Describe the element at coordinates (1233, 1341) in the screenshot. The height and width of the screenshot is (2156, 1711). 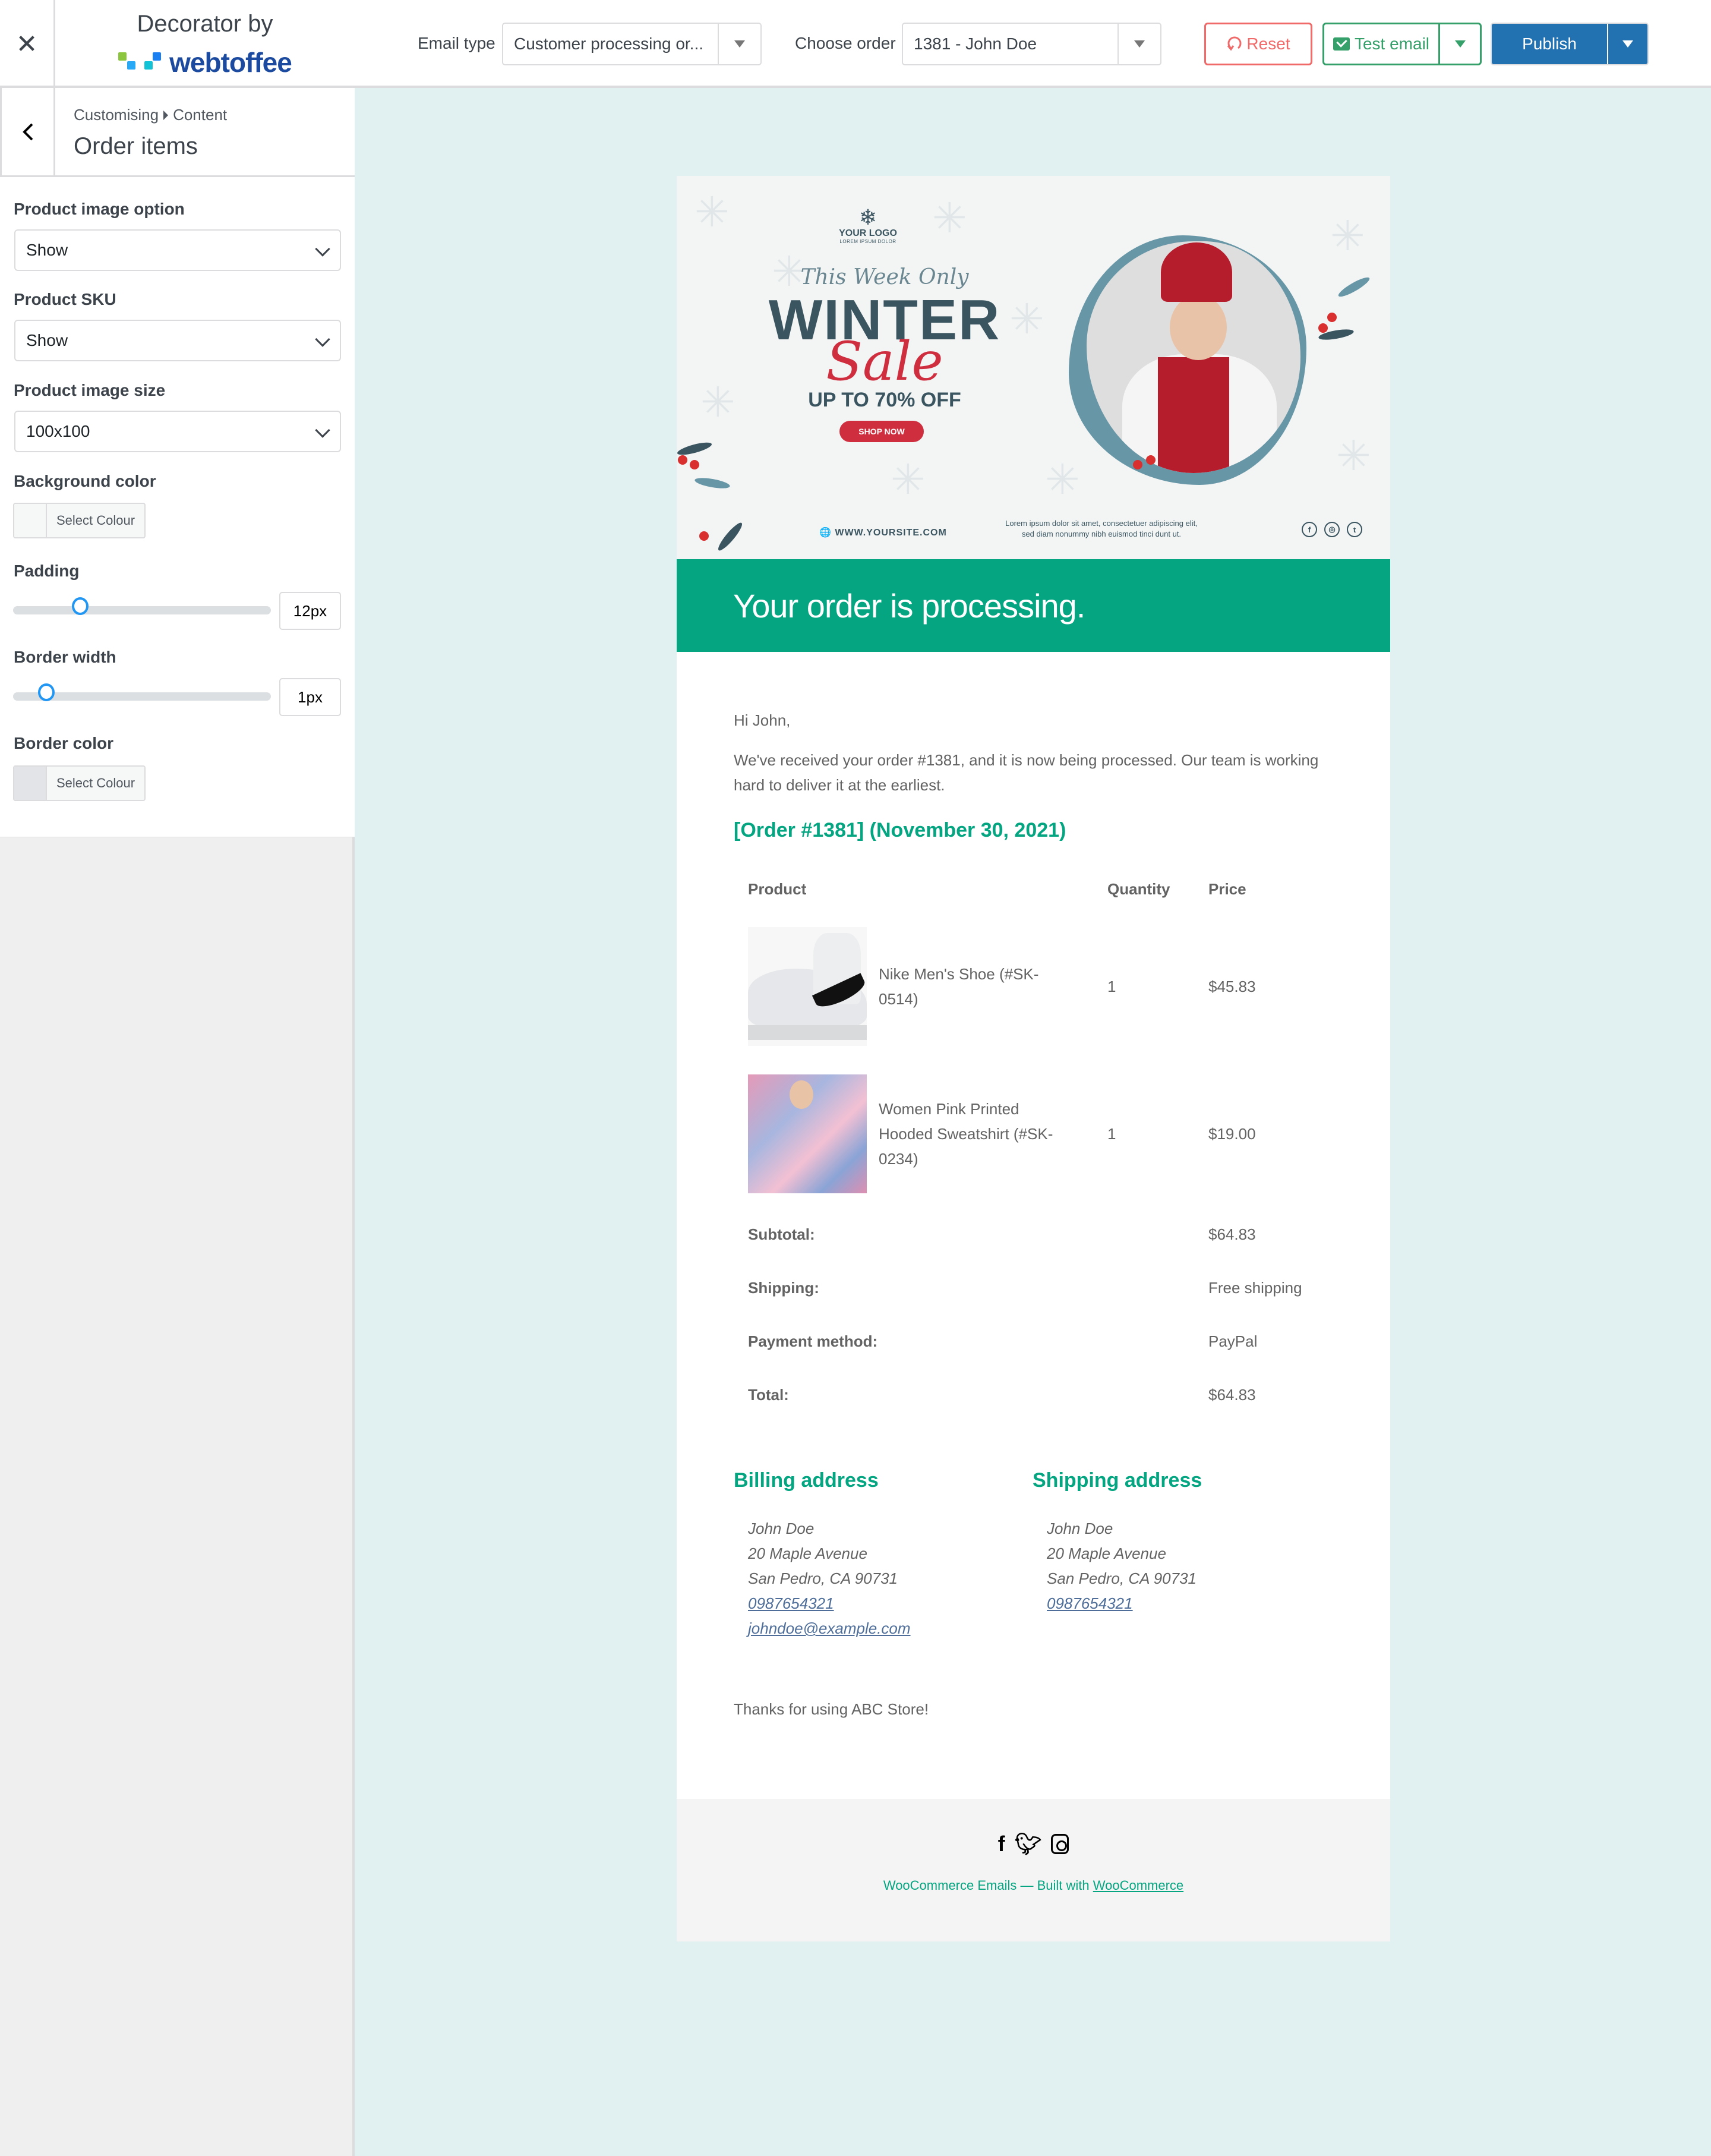
I see `payment-method-value: PayPal` at that location.